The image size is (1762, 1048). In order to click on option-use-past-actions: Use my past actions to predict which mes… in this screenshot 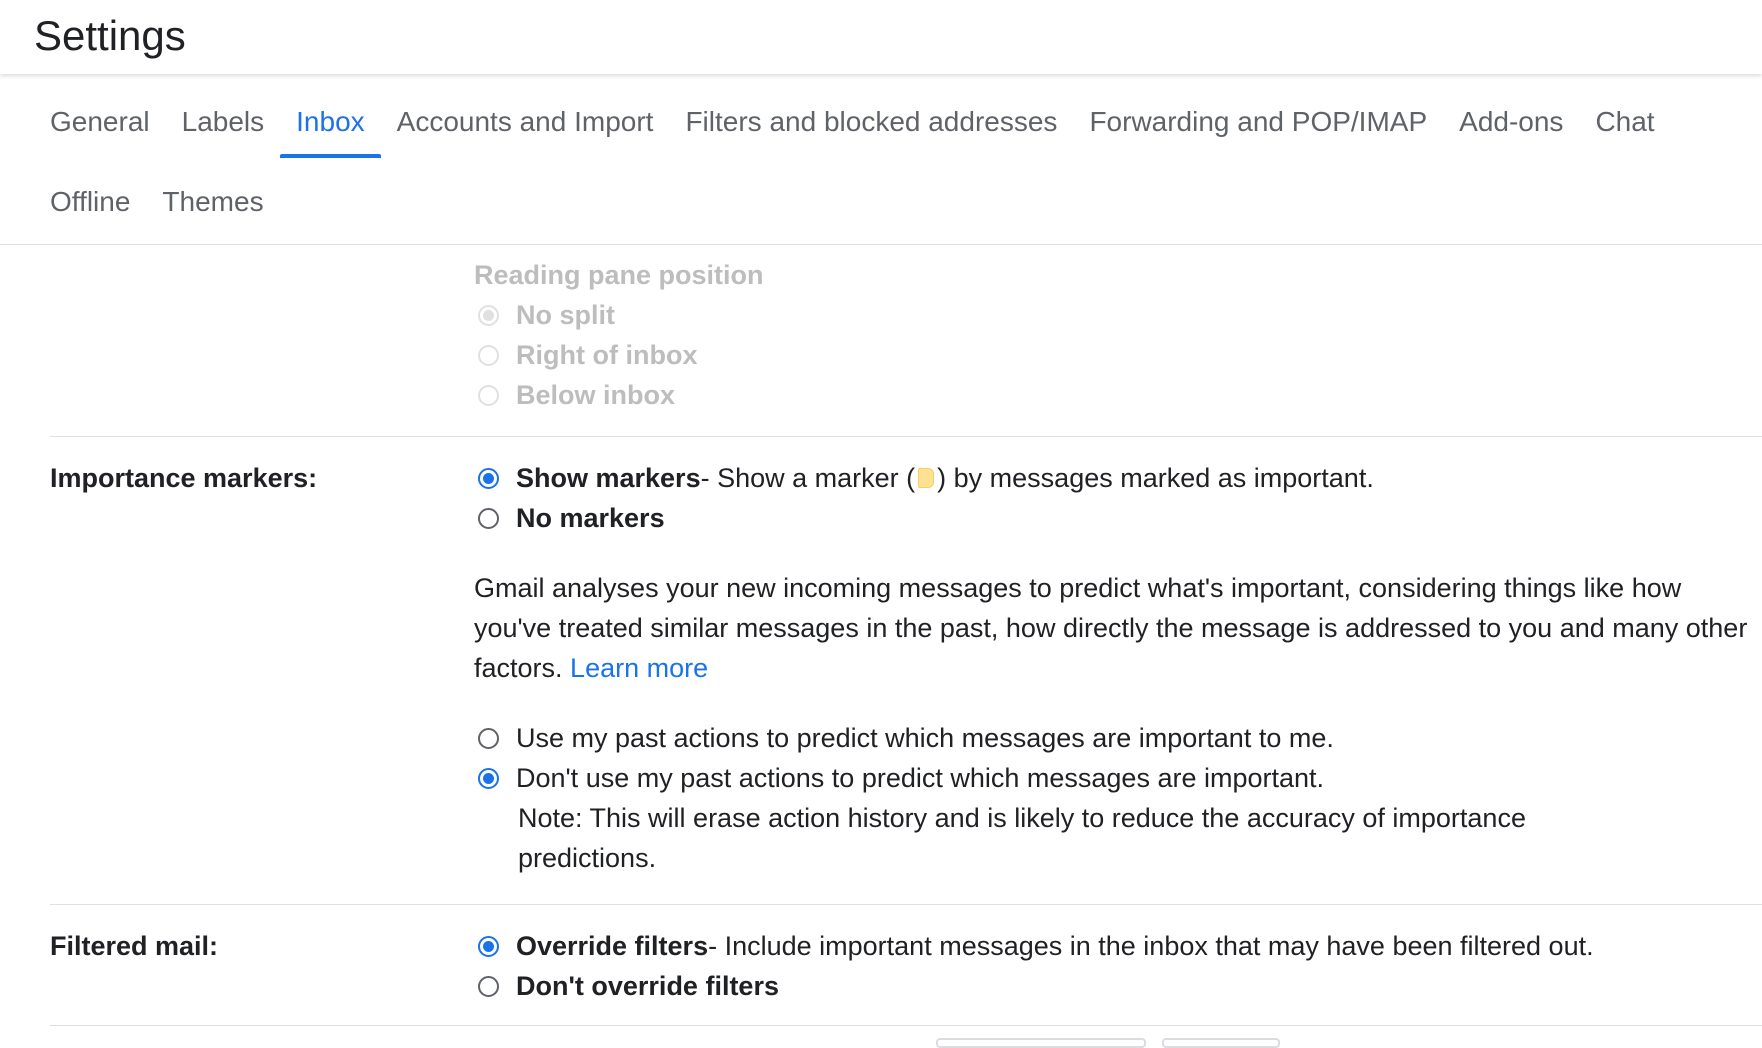, I will do `click(1118, 738)`.